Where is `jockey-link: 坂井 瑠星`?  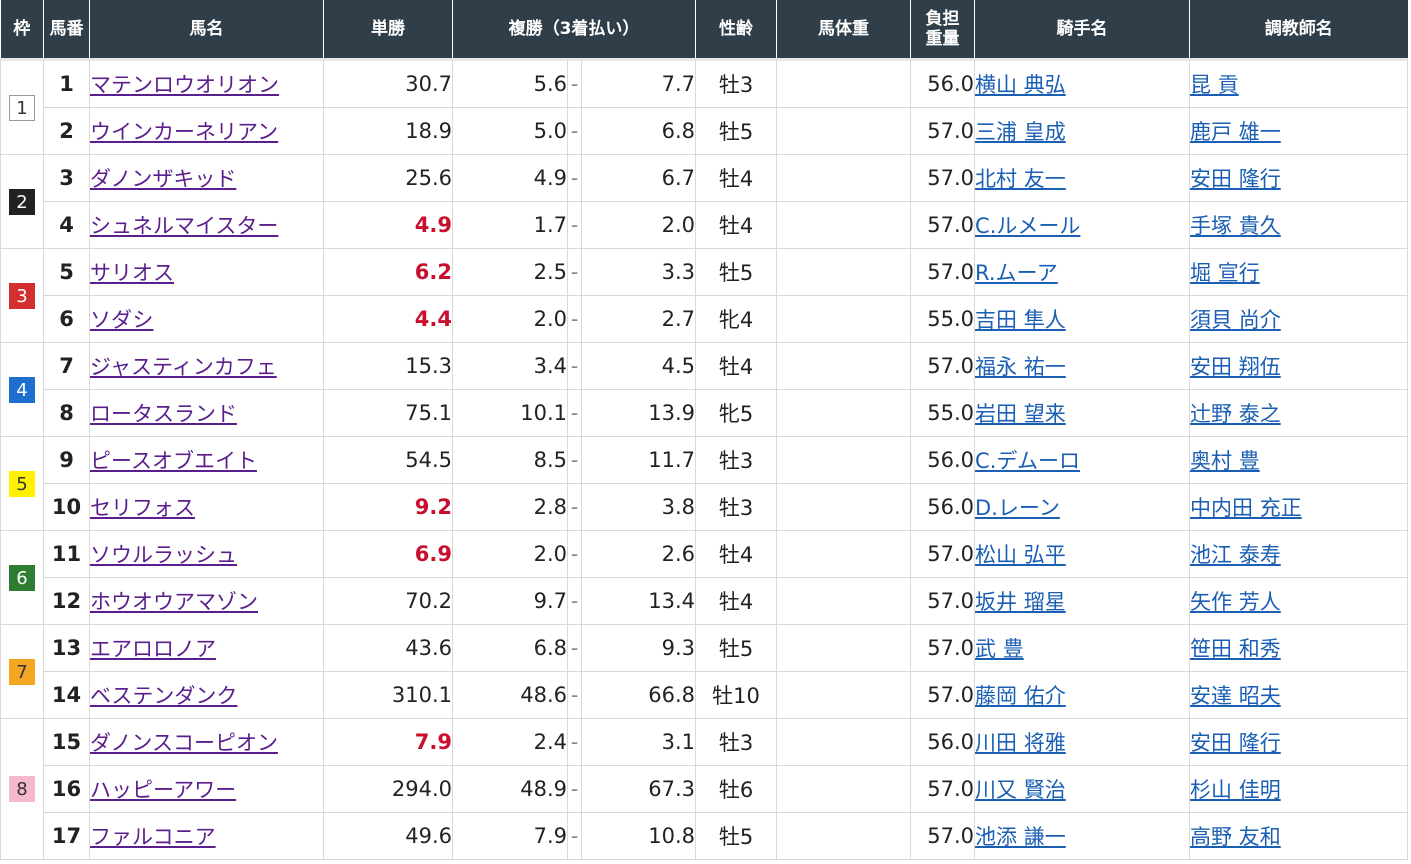
jockey-link: 坂井 瑠星 is located at coordinates (1021, 602).